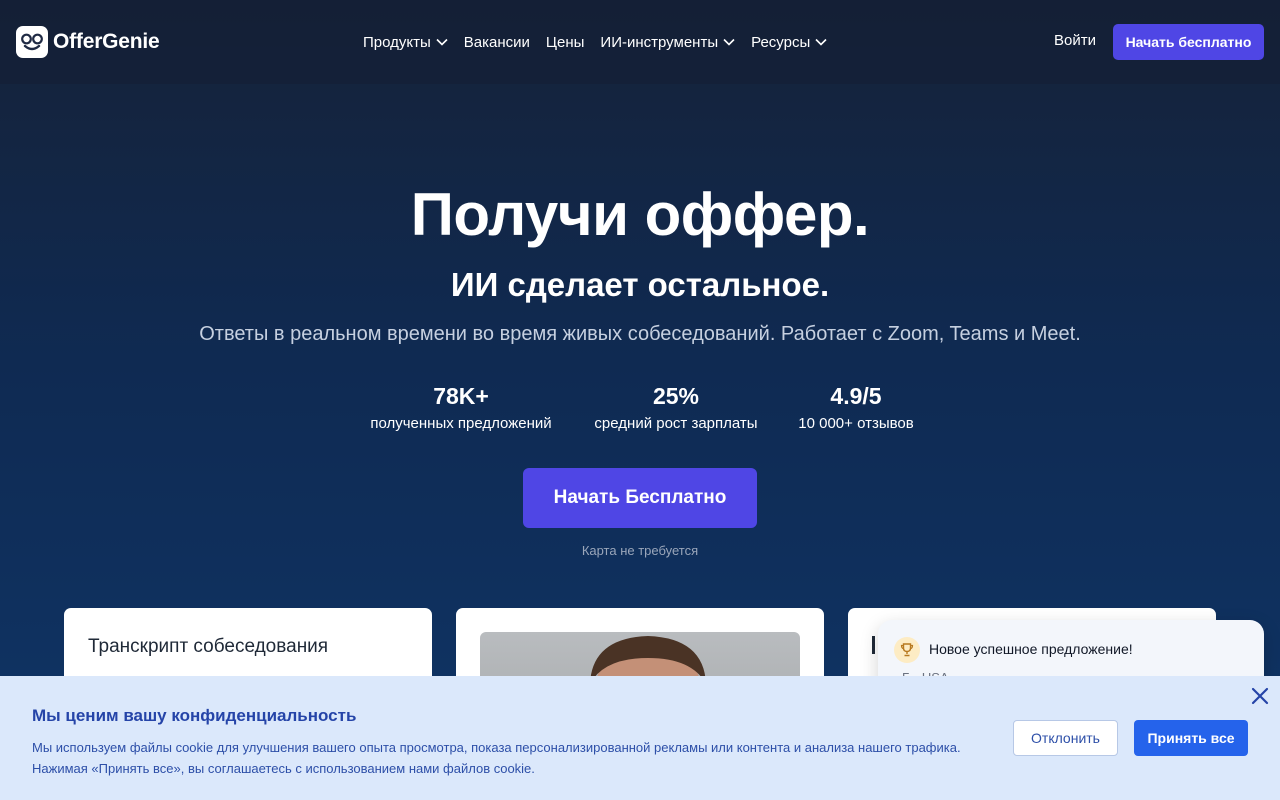 The height and width of the screenshot is (800, 1280). Describe the element at coordinates (1075, 40) in the screenshot. I see `login-link: Войти` at that location.